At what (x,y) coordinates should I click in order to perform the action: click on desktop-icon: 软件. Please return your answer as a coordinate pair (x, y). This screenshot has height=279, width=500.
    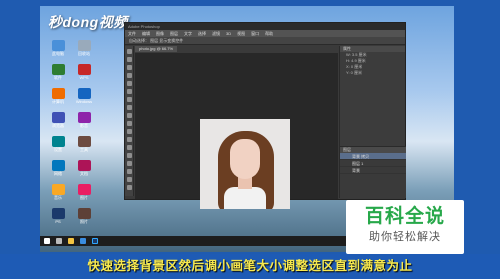
    Looking at the image, I should click on (58, 72).